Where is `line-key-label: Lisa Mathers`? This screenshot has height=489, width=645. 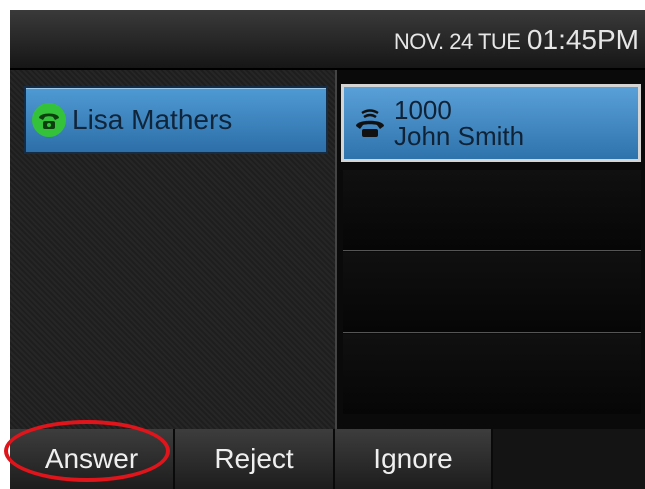 line-key-label: Lisa Mathers is located at coordinates (152, 119).